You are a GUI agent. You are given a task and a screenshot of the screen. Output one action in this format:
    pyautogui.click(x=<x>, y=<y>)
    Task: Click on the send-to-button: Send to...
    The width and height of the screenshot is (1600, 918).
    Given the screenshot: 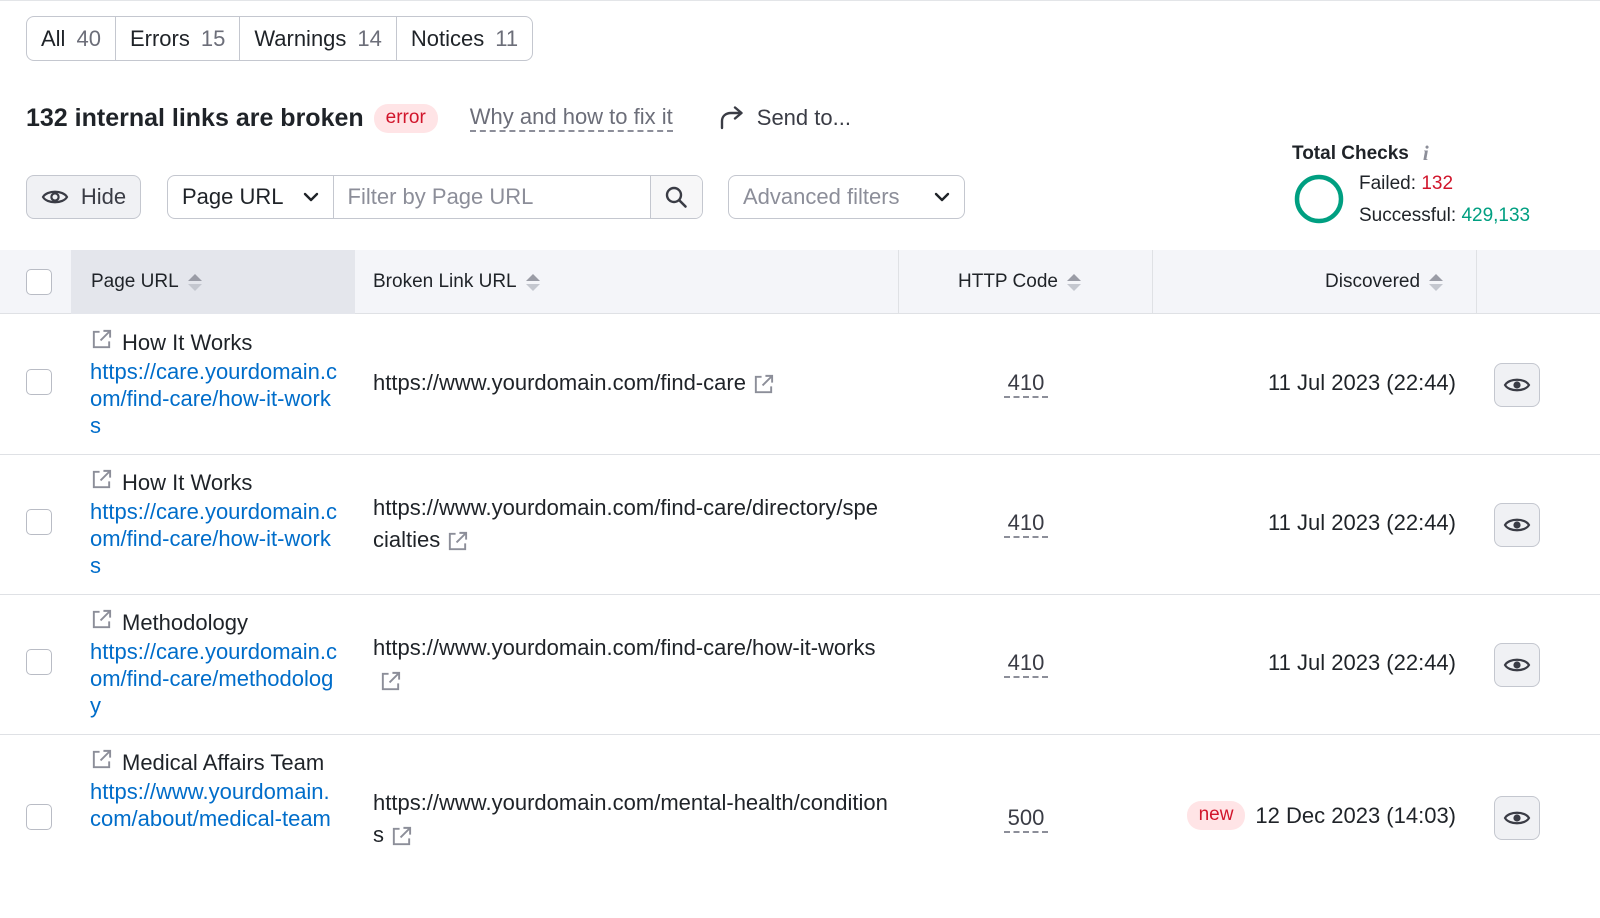 What is the action you would take?
    pyautogui.click(x=785, y=118)
    